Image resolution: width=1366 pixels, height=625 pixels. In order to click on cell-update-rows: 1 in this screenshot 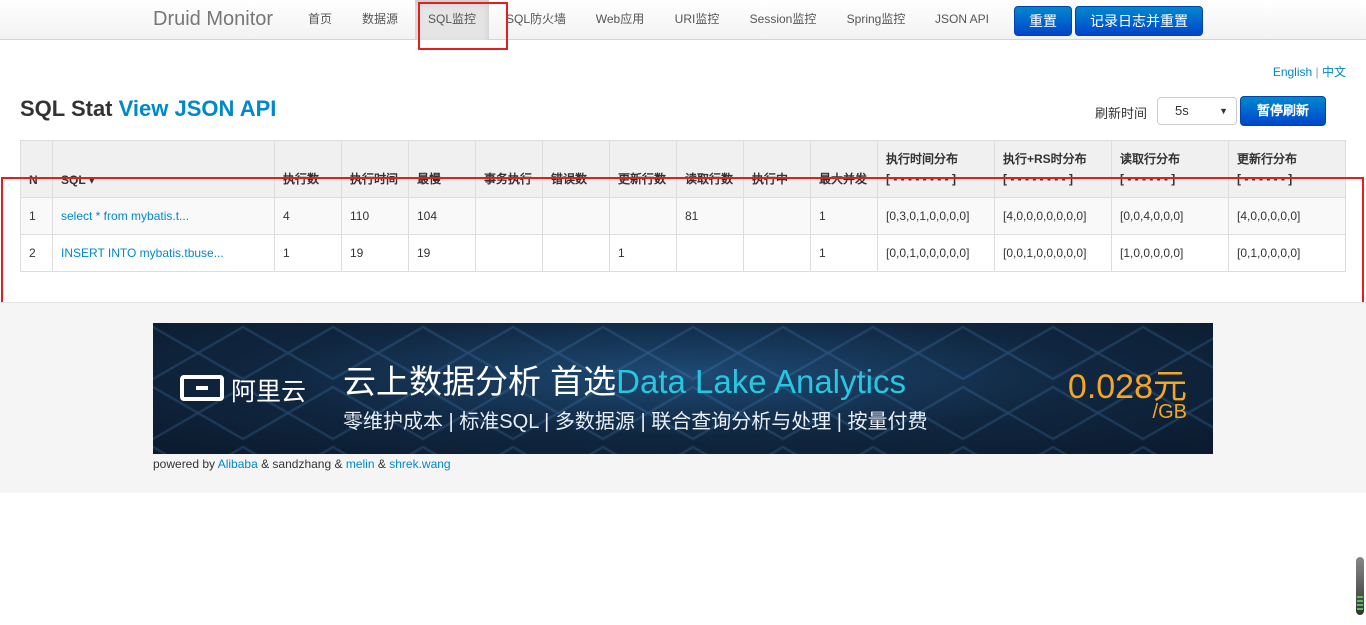, I will do `click(643, 253)`.